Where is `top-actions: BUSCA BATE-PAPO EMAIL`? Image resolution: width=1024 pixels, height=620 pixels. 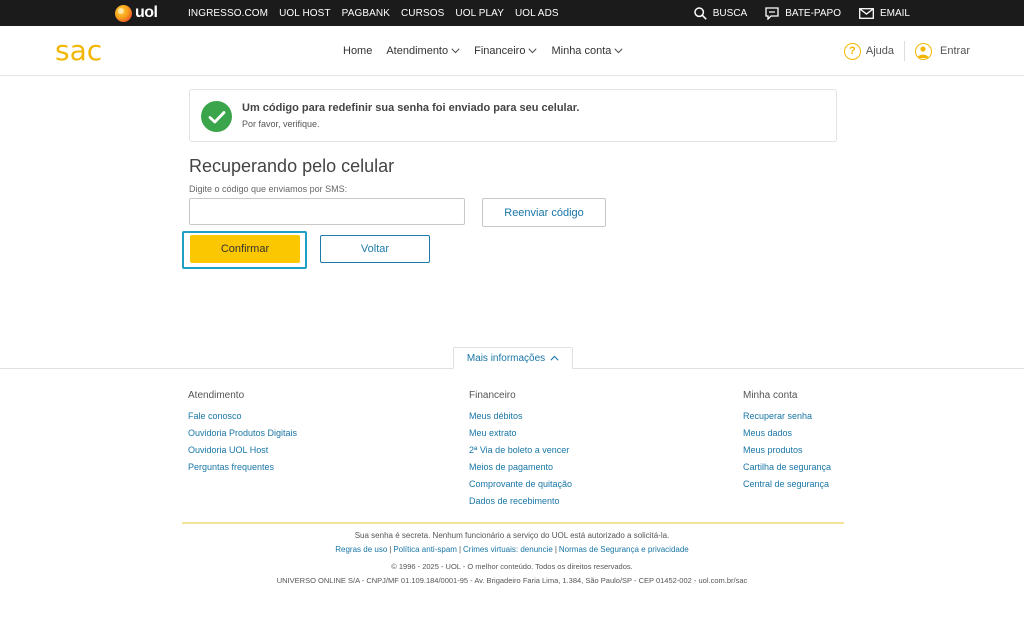 top-actions: BUSCA BATE-PAPO EMAIL is located at coordinates (793, 13).